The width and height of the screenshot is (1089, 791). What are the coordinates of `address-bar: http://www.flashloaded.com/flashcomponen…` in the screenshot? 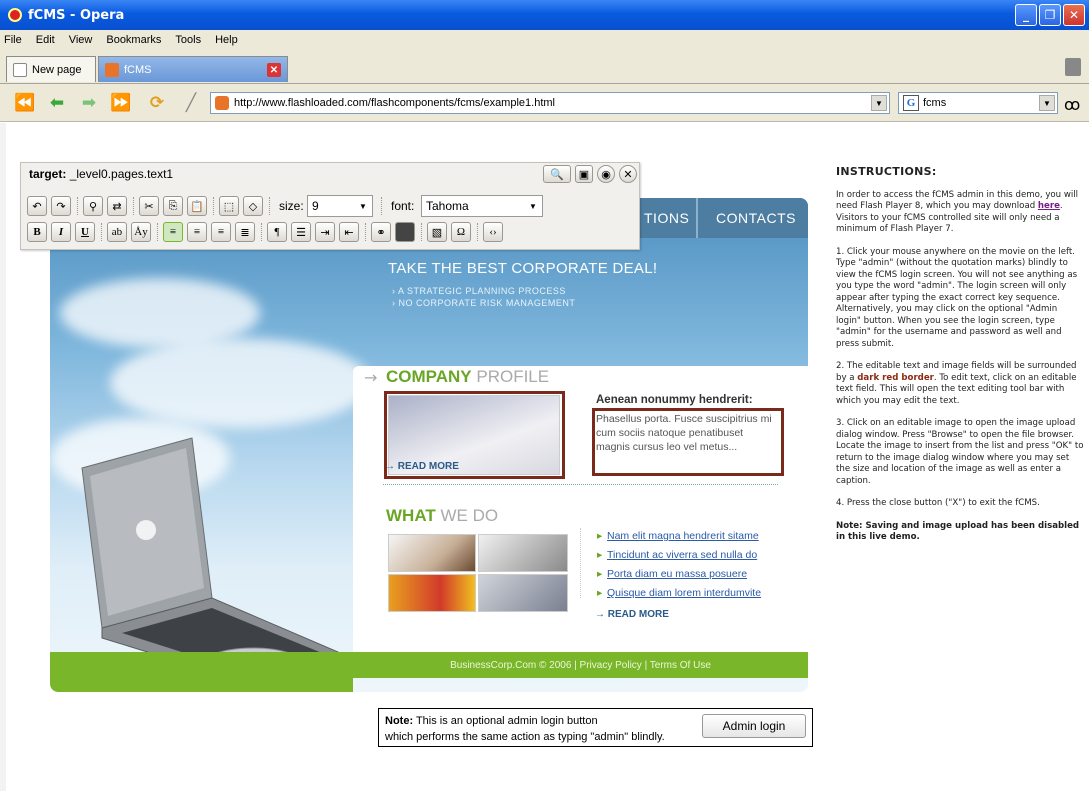 It's located at (550, 103).